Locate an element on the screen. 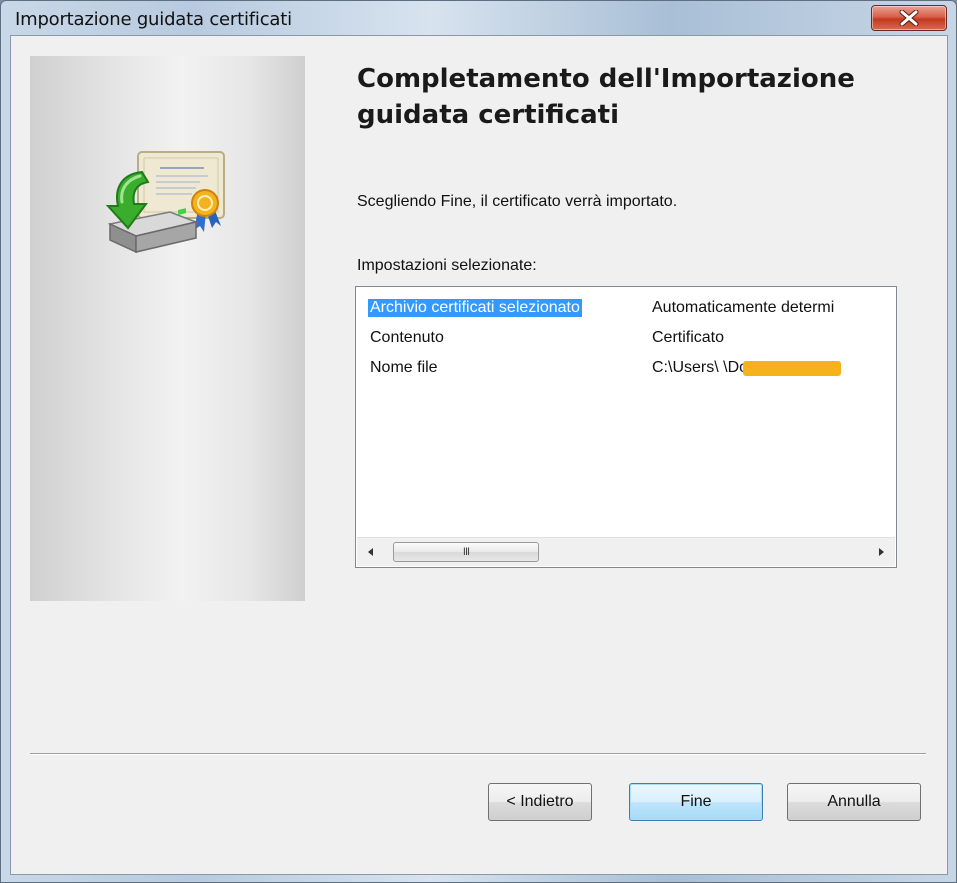 The width and height of the screenshot is (957, 883). title-bar: Importazione guidata certificati is located at coordinates (478, 18).